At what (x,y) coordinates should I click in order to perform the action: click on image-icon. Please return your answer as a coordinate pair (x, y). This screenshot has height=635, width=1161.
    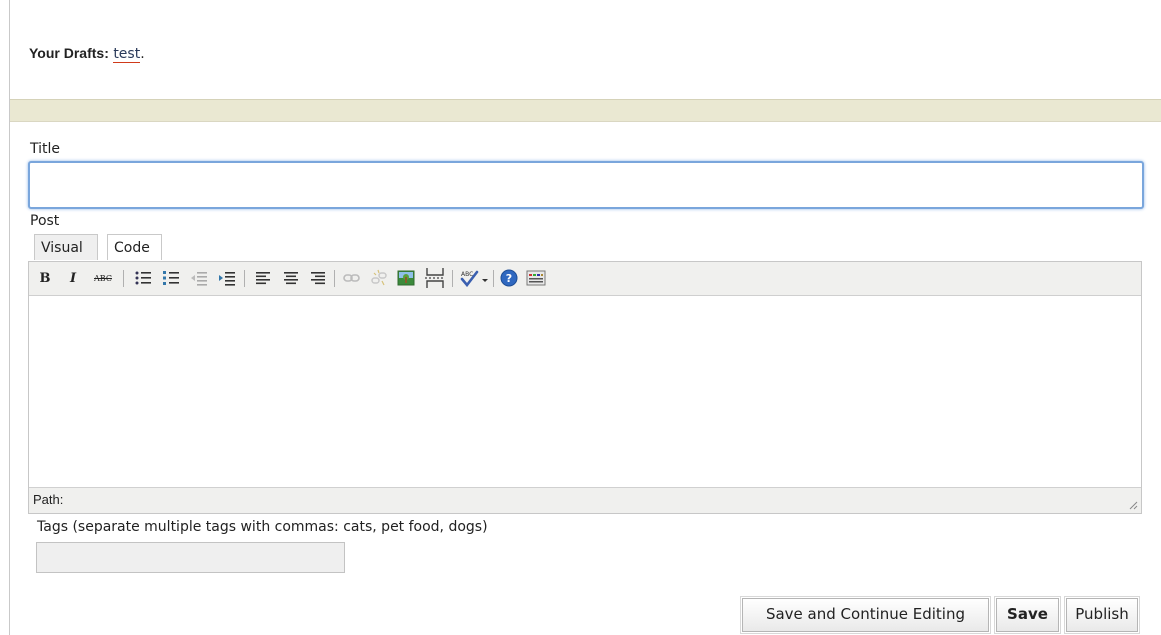
    Looking at the image, I should click on (406, 278).